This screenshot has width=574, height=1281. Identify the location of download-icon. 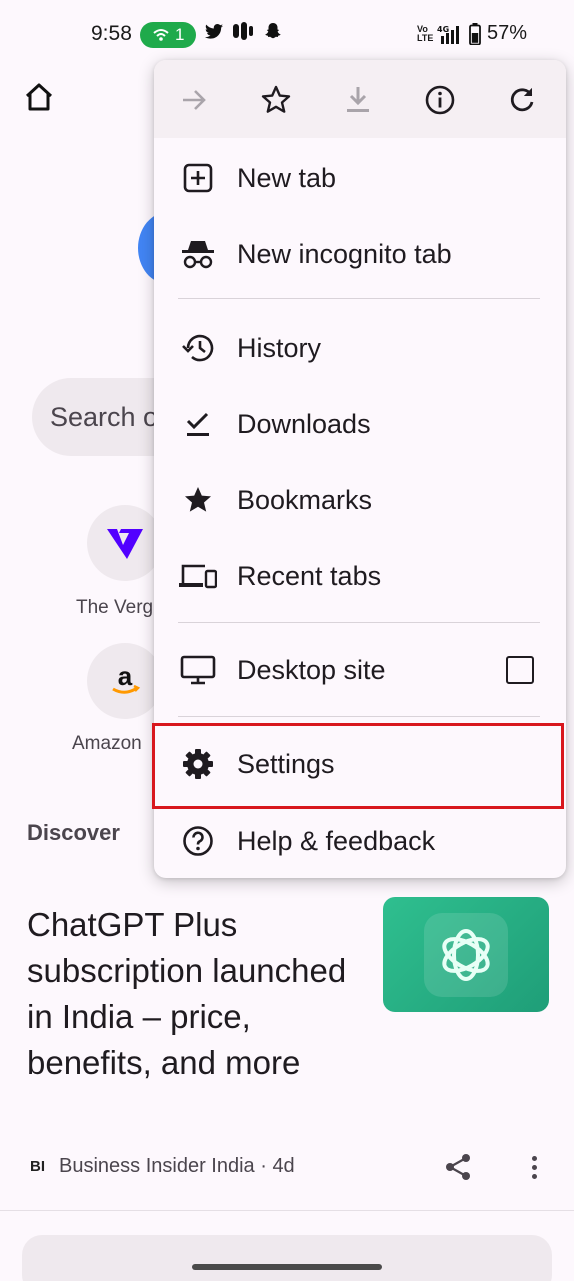
(358, 99).